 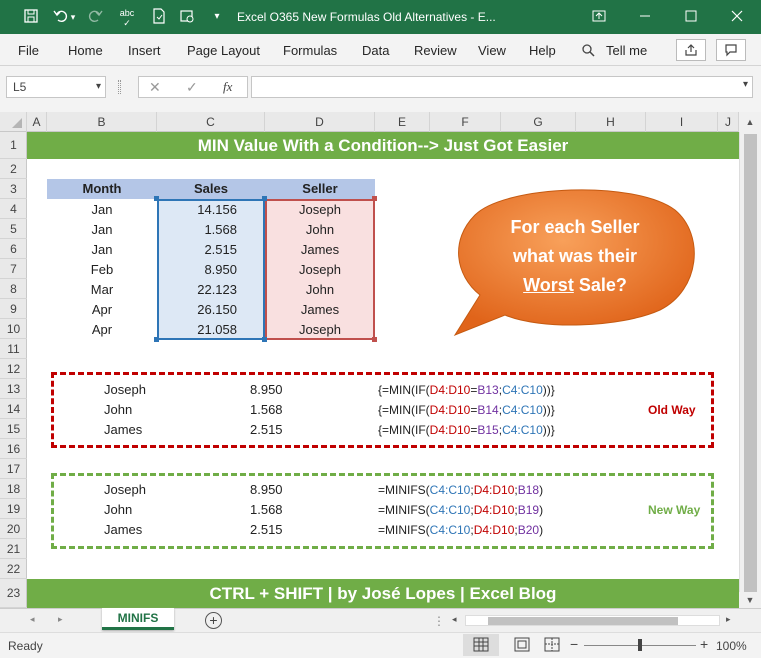 What do you see at coordinates (85, 50) in the screenshot?
I see `tab-home: Home` at bounding box center [85, 50].